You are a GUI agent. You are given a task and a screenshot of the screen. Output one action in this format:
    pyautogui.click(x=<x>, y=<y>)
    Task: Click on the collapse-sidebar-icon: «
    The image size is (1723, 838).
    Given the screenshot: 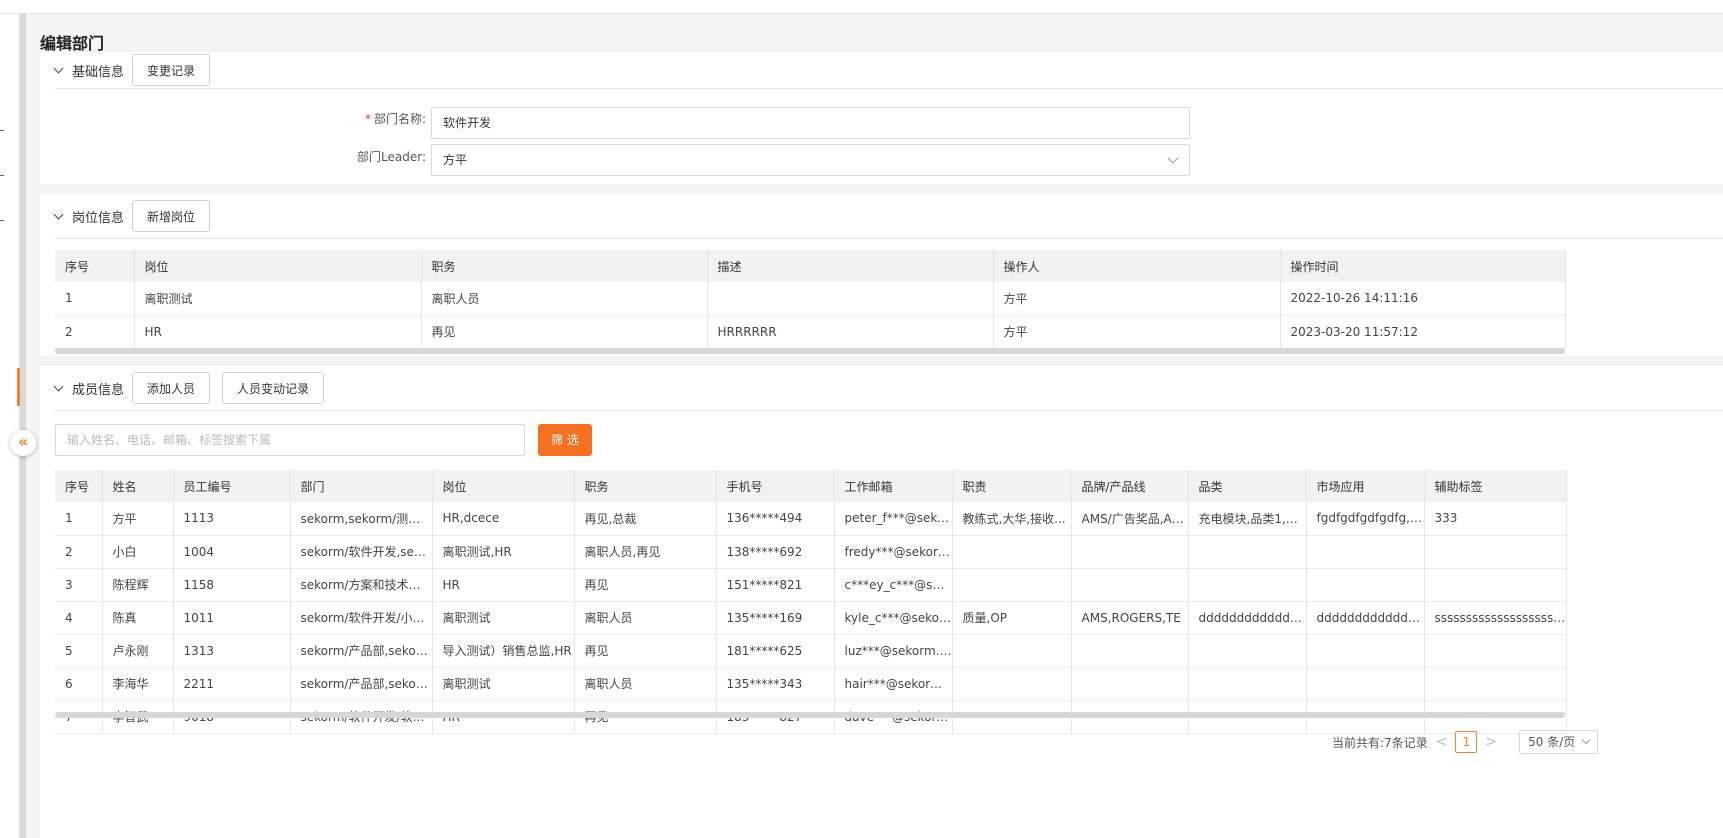 What is the action you would take?
    pyautogui.click(x=23, y=443)
    